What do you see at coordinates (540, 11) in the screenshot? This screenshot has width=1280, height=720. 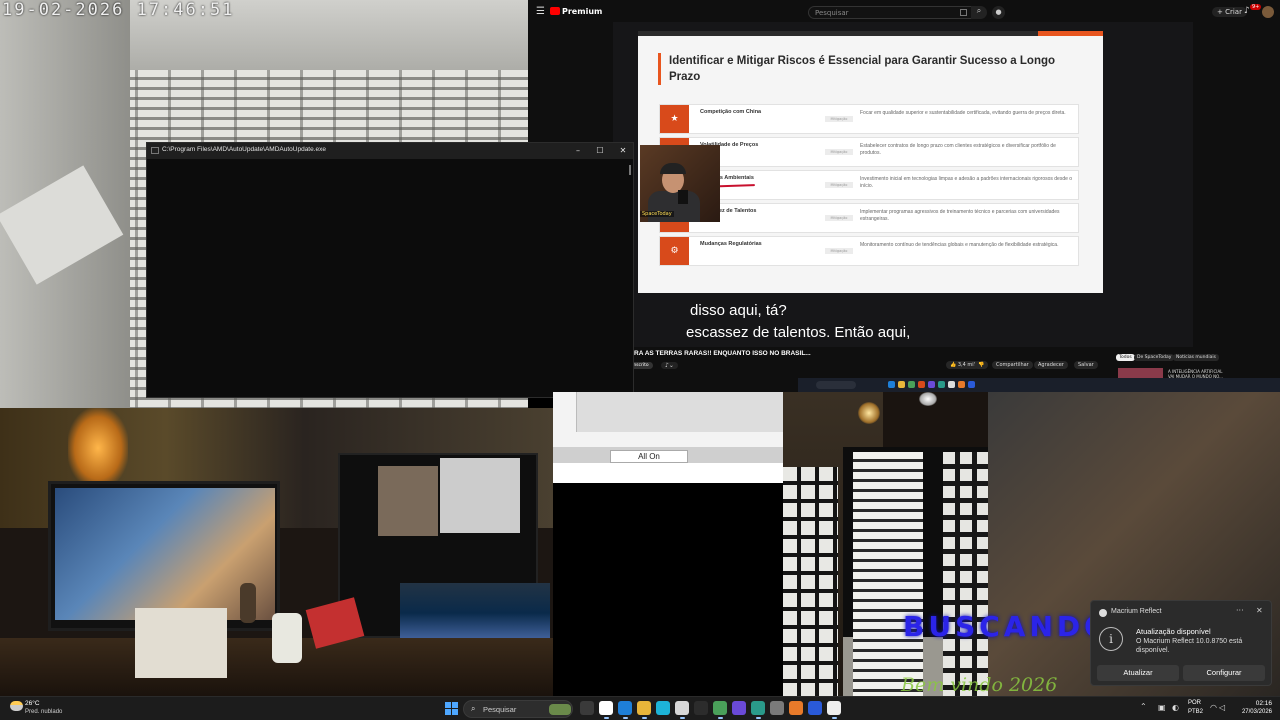 I see `hamburger-menu-icon: ☰` at bounding box center [540, 11].